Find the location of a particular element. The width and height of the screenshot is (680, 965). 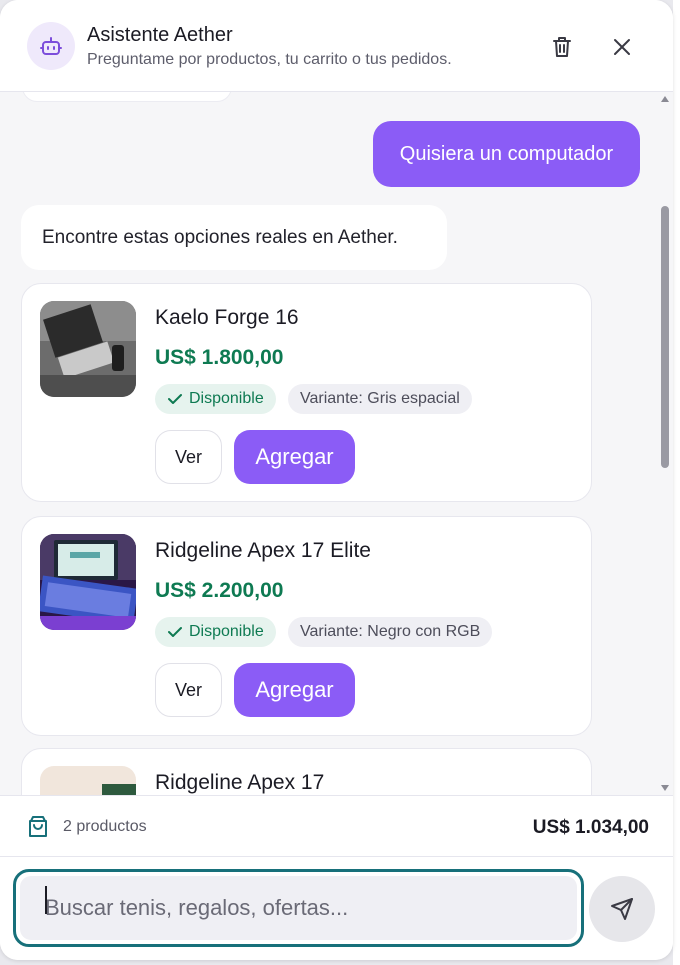

robot-icon is located at coordinates (51, 46).